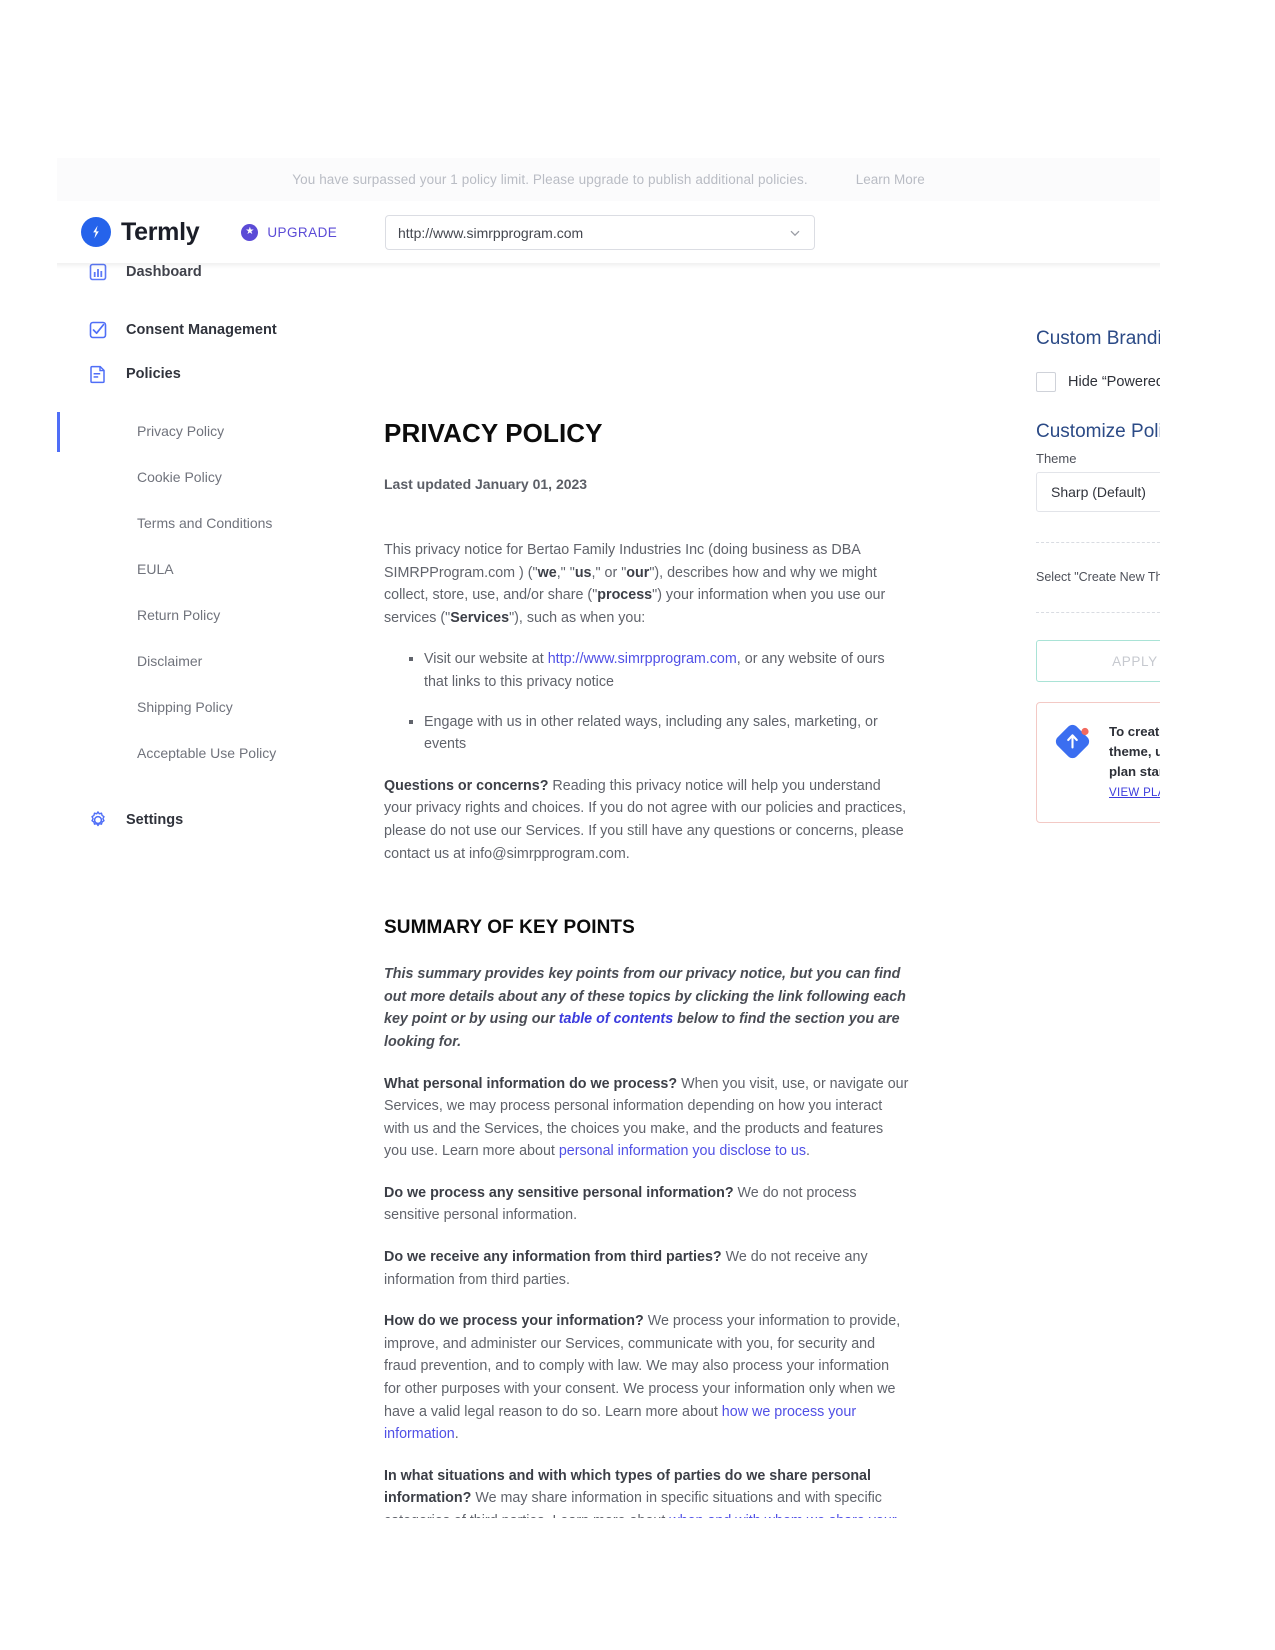  I want to click on sidebar-policy-item: Disclaimer, so click(220, 661).